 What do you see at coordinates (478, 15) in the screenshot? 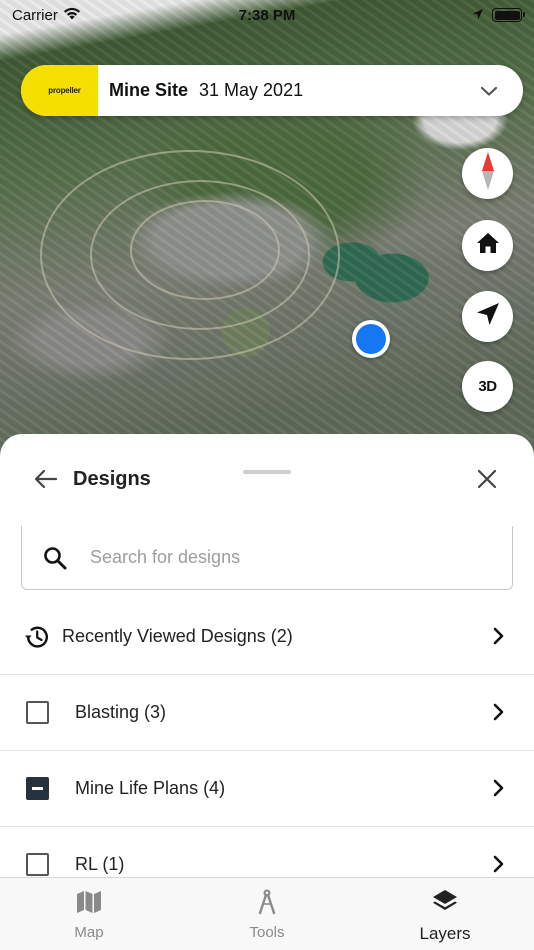
I see `location-services-icon` at bounding box center [478, 15].